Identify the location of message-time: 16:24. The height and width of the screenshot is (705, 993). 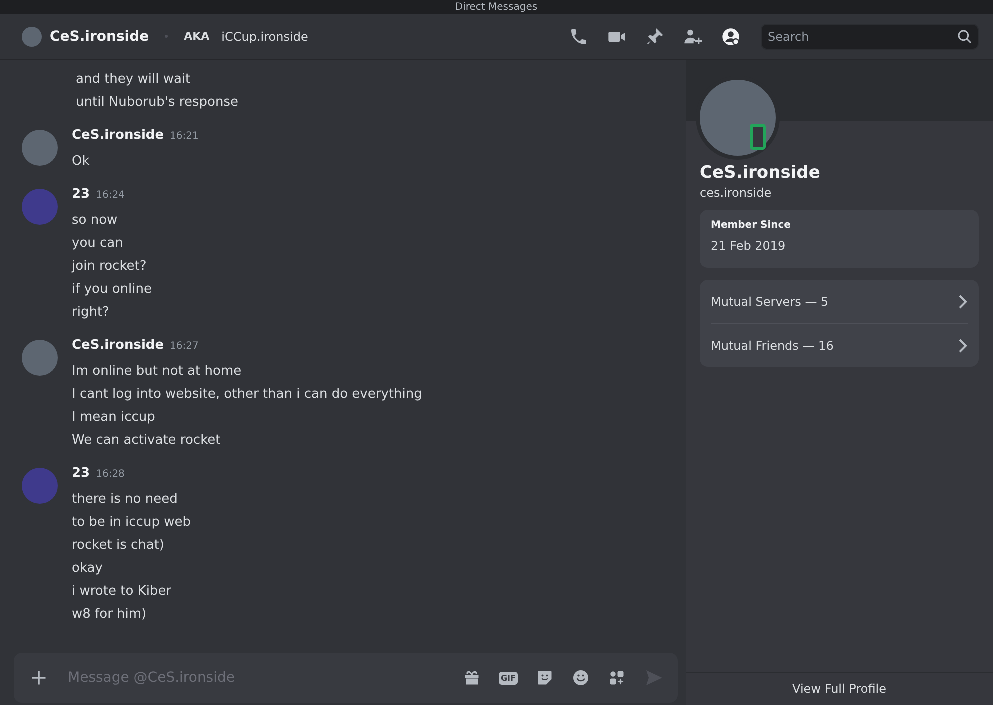
(110, 195).